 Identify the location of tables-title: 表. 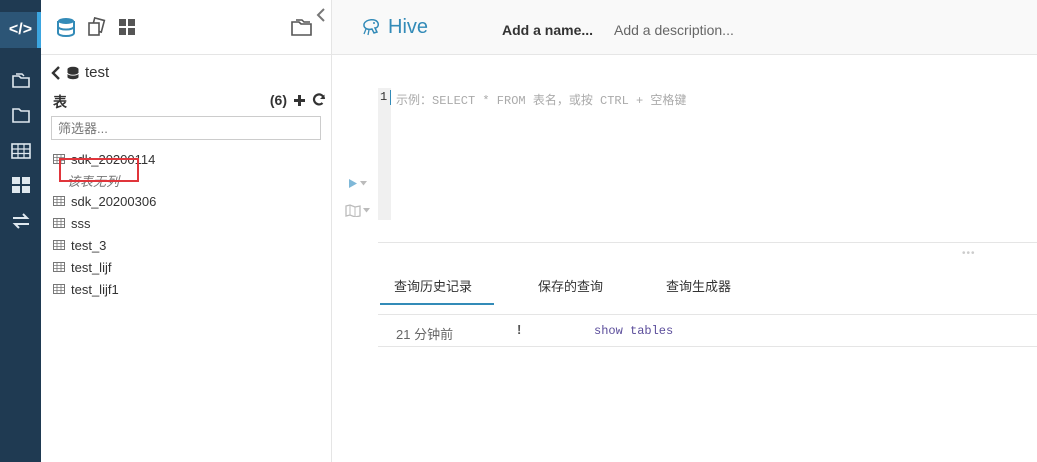
(60, 102).